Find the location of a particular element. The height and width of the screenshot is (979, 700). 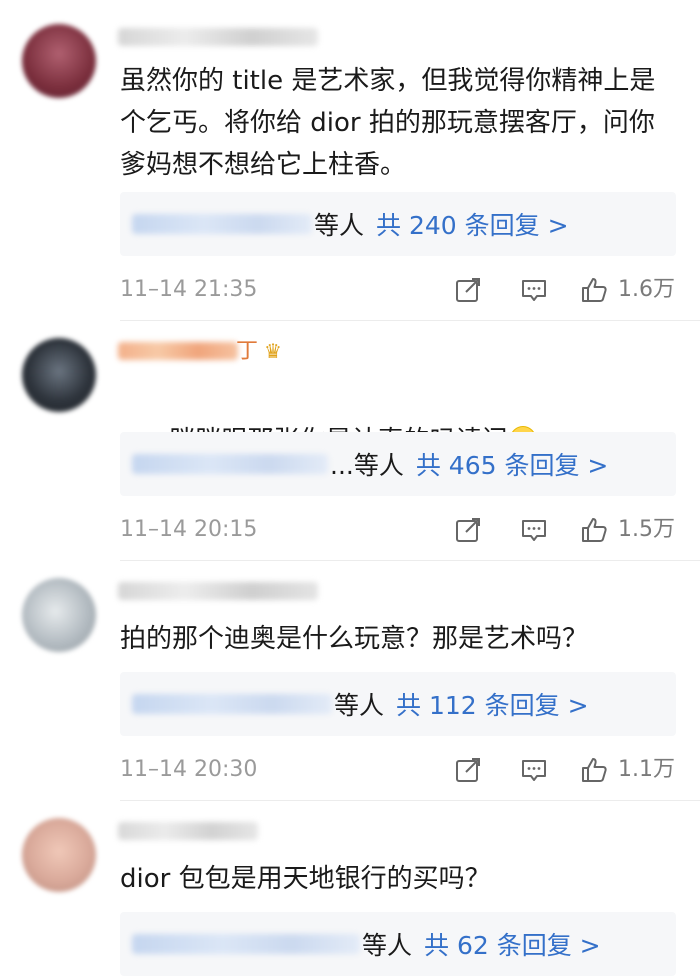

timestamp: 11–14 21:35 is located at coordinates (189, 289).